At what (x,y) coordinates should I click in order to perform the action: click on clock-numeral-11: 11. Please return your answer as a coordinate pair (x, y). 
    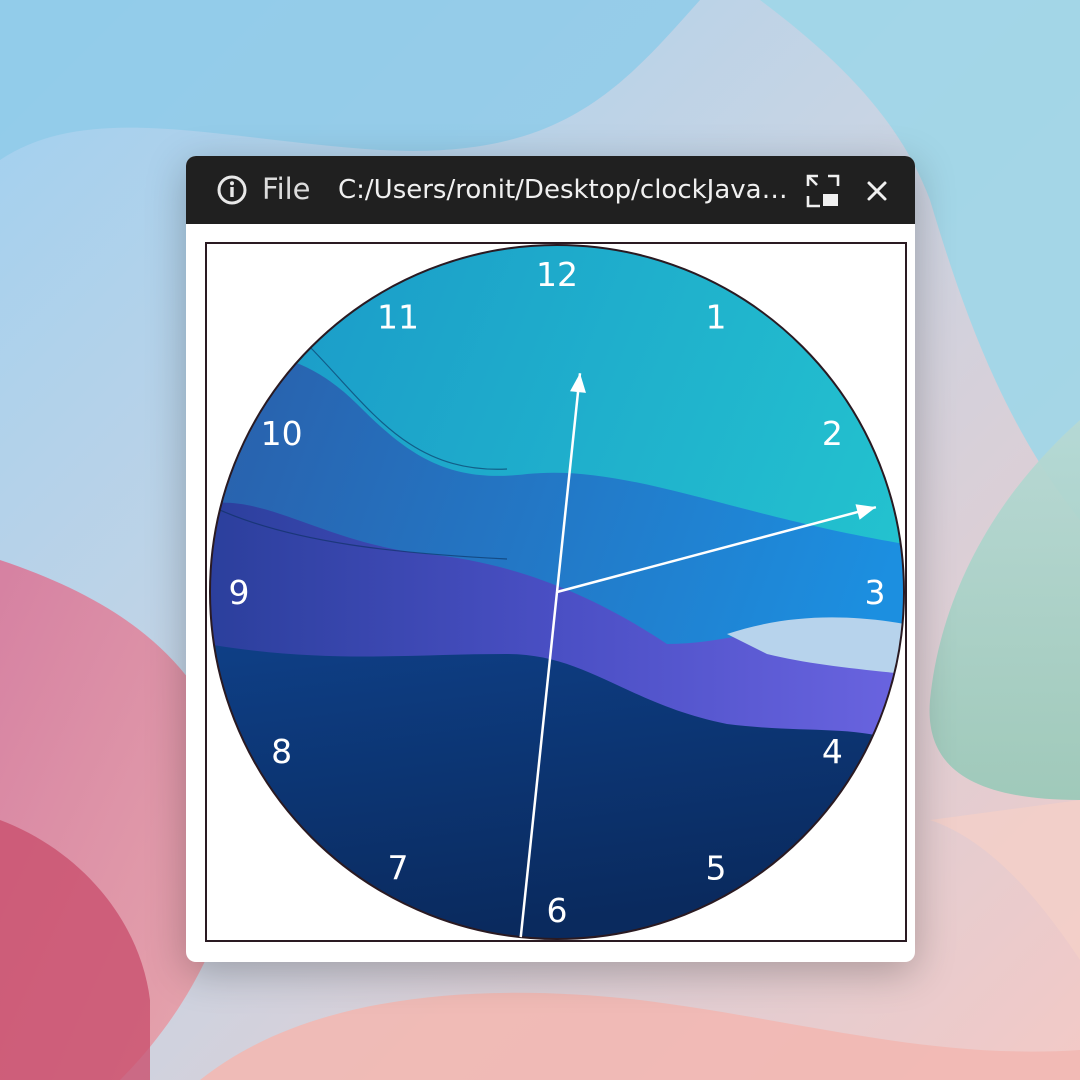
    Looking at the image, I should click on (398, 317).